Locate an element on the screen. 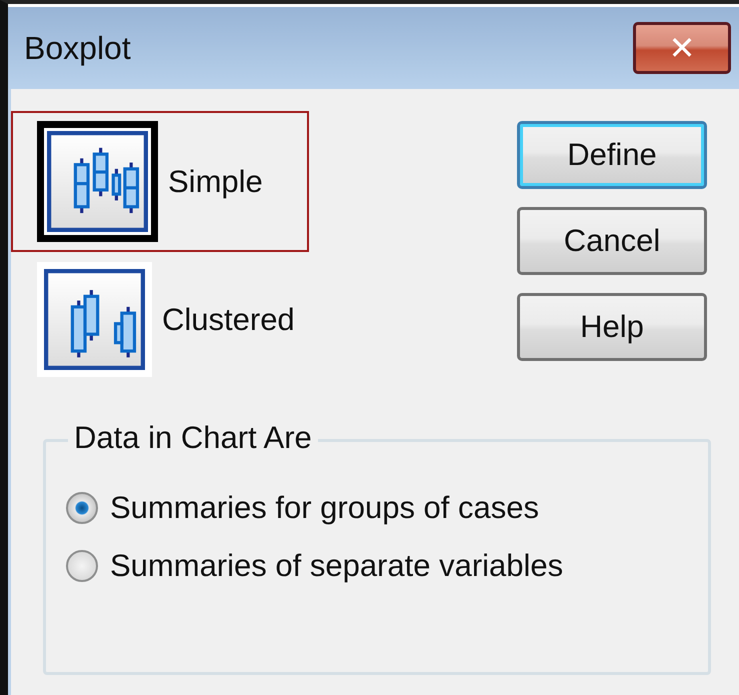 This screenshot has width=739, height=695. dialog-button: Define is located at coordinates (612, 155).